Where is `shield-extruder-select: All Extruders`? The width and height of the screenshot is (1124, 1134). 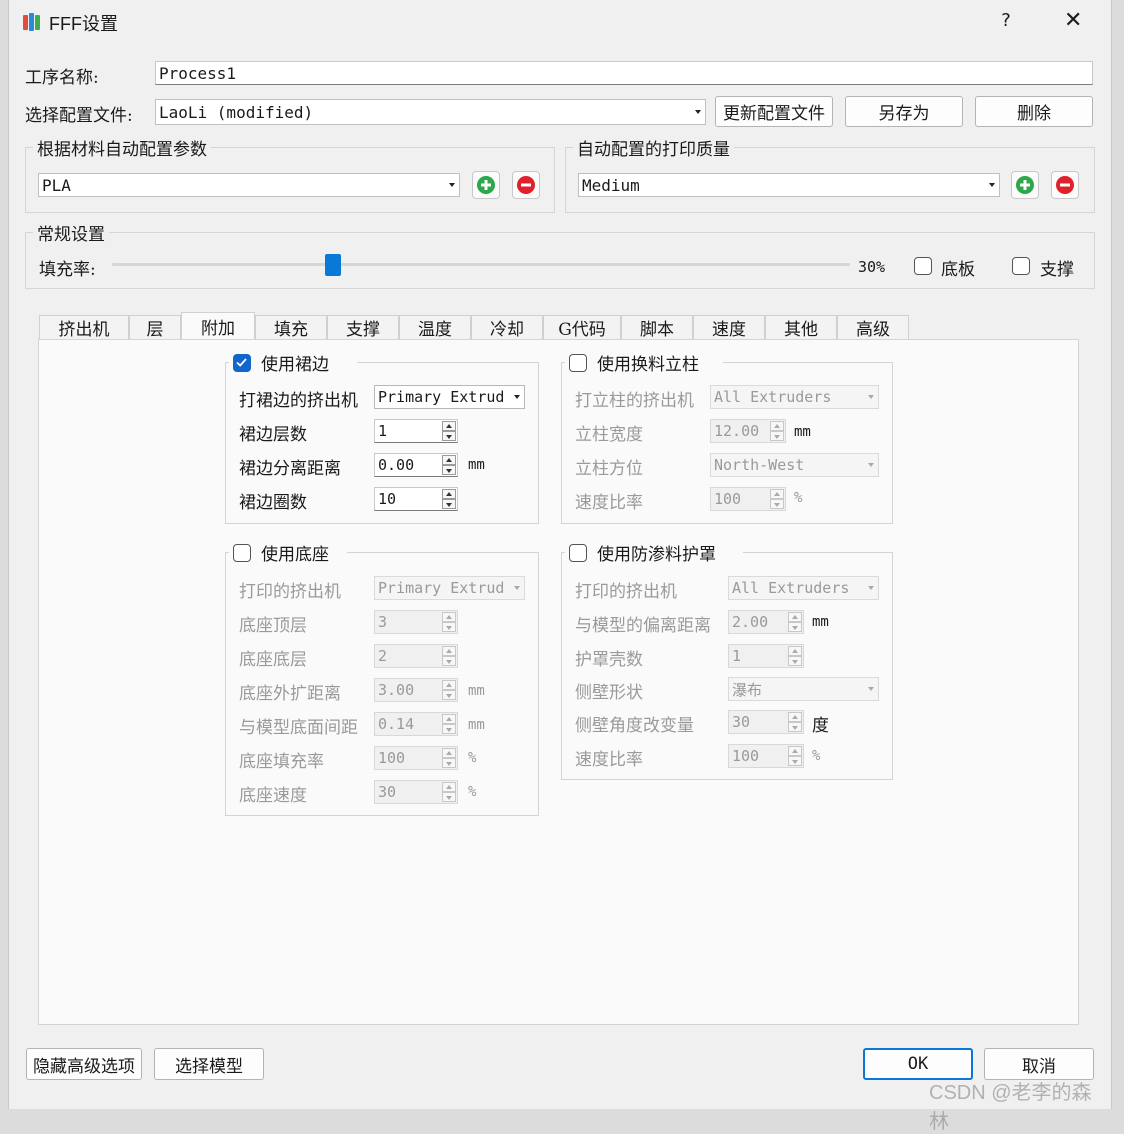
shield-extruder-select: All Extruders is located at coordinates (803, 588).